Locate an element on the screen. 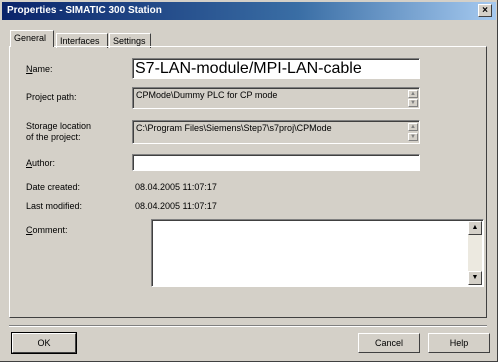 The width and height of the screenshot is (498, 362). tab-settings-label: Settings is located at coordinates (129, 41).